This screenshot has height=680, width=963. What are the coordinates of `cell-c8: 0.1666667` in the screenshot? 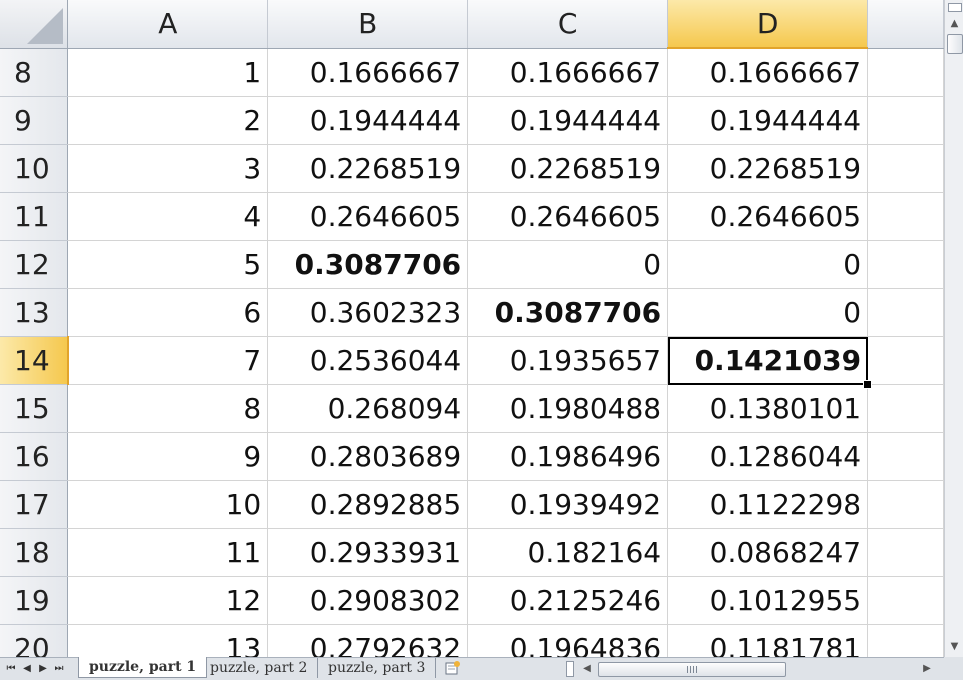 It's located at (568, 72).